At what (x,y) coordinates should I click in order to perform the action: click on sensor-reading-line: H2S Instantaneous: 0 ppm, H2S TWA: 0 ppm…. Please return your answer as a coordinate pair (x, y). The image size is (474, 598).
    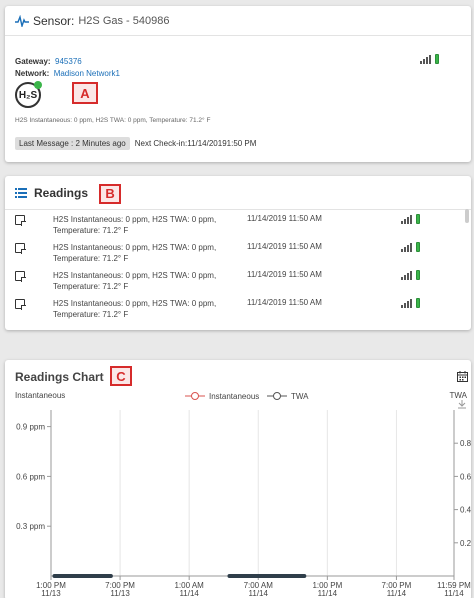
    Looking at the image, I should click on (113, 120).